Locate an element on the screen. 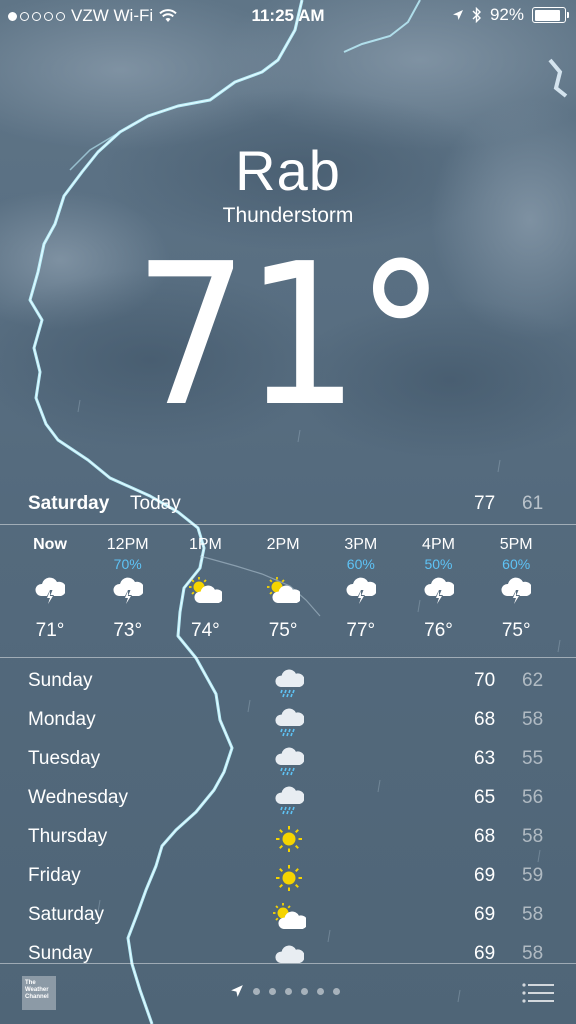 The height and width of the screenshot is (1024, 576). weather-channel-logo: The Weather Channel is located at coordinates (39, 993).